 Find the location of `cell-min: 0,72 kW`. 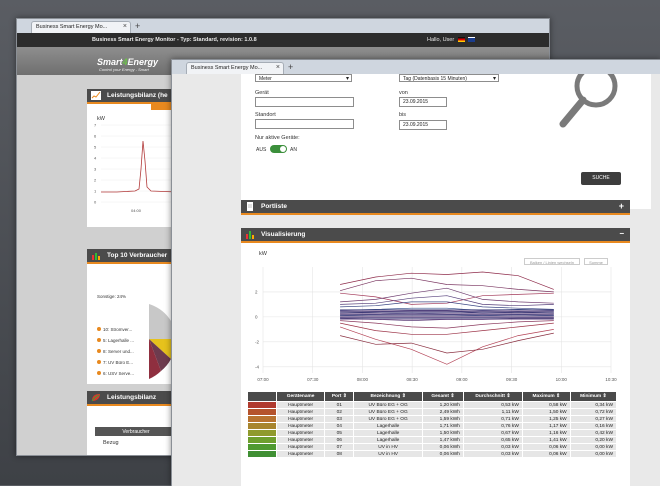

cell-min: 0,72 kW is located at coordinates (593, 412).